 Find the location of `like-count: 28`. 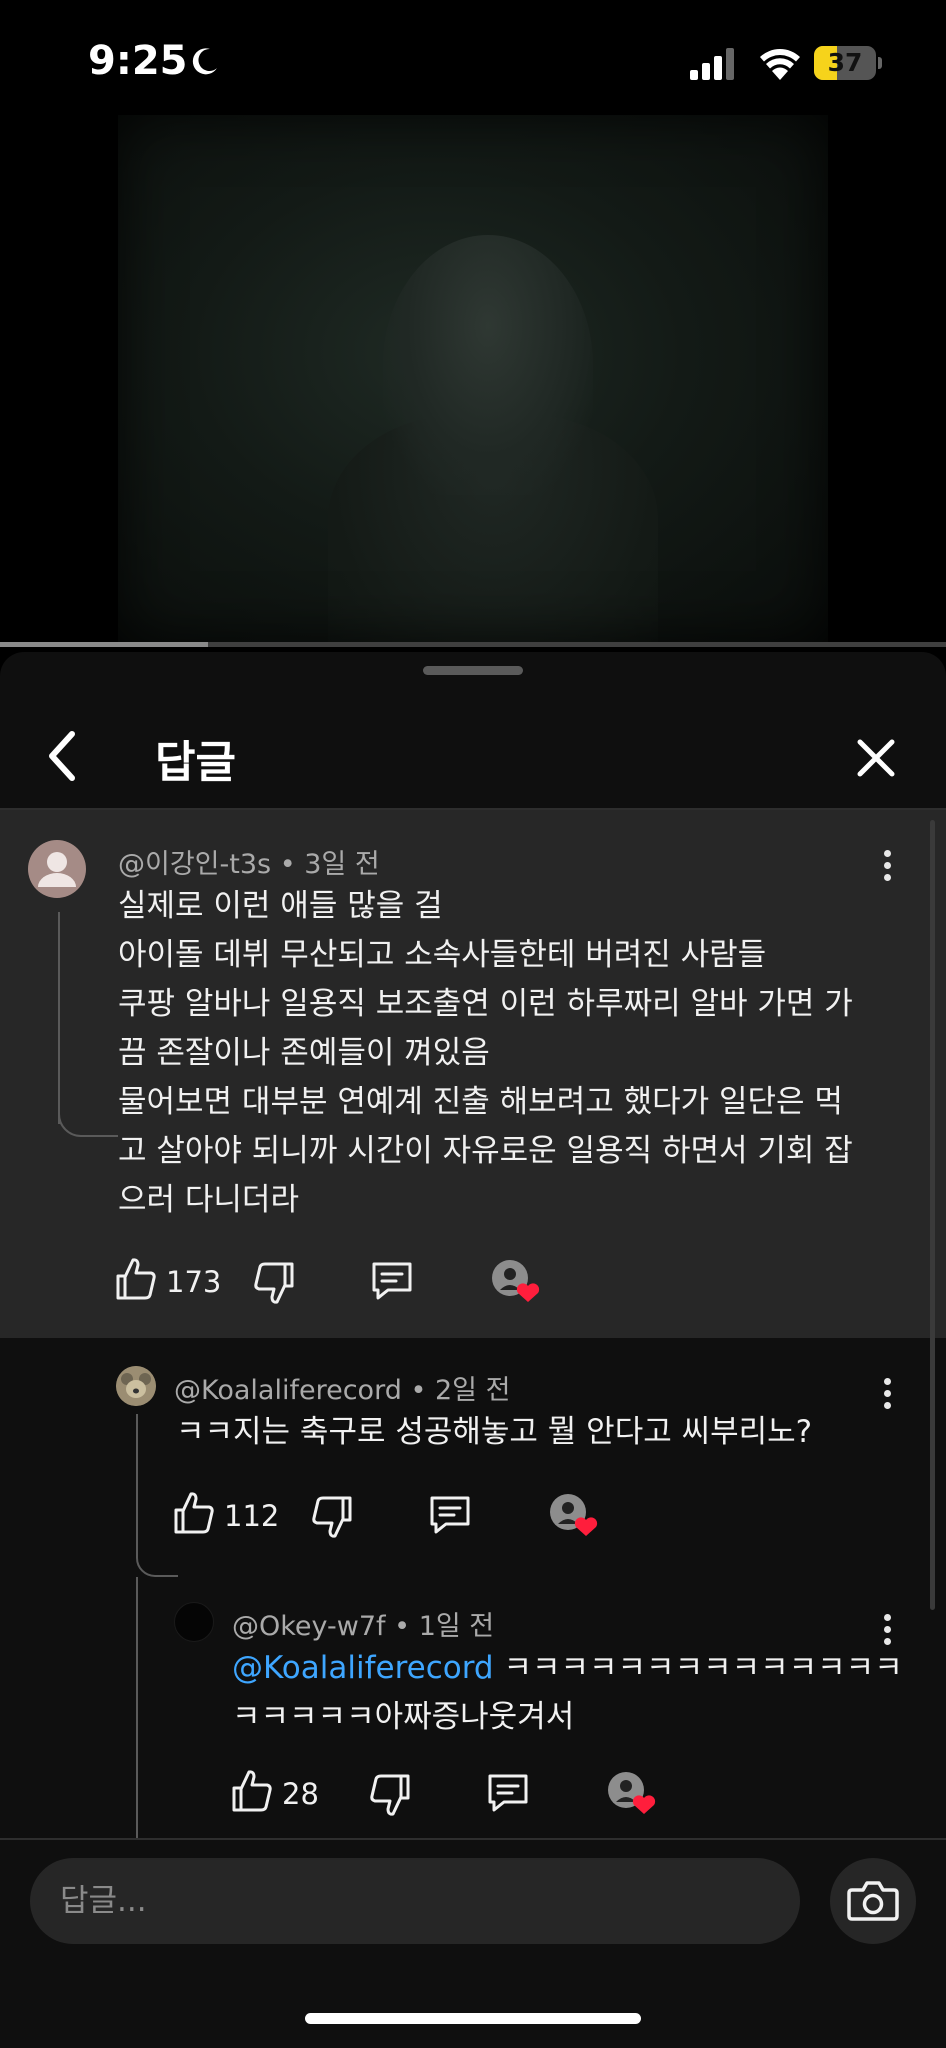

like-count: 28 is located at coordinates (300, 1794).